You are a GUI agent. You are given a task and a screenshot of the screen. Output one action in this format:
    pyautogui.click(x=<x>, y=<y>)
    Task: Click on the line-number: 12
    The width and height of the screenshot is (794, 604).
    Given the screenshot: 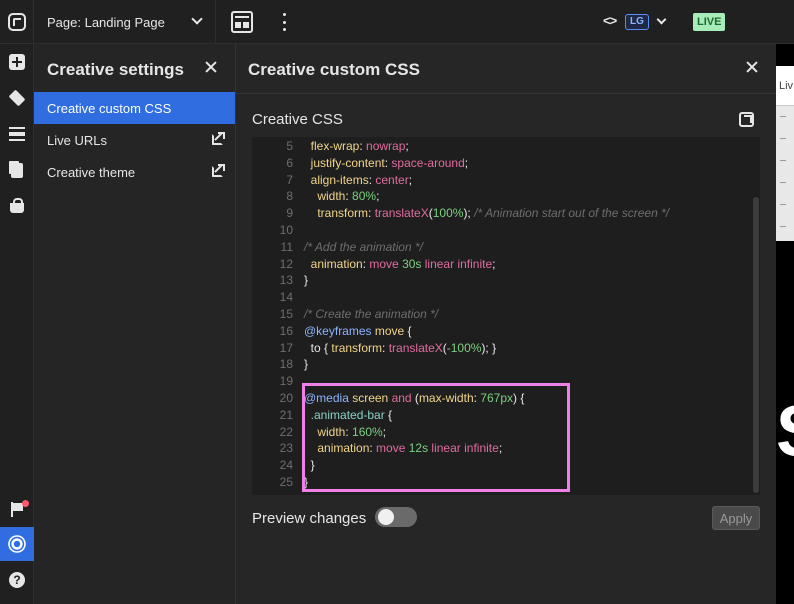 What is the action you would take?
    pyautogui.click(x=286, y=263)
    